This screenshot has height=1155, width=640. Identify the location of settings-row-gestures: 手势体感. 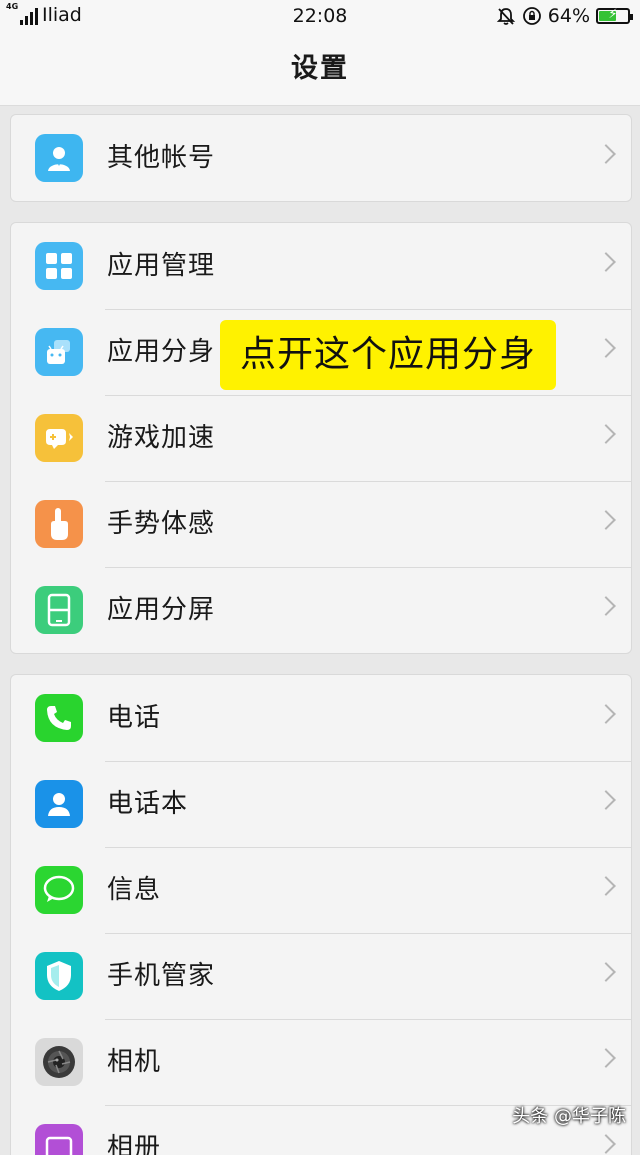
(321, 524).